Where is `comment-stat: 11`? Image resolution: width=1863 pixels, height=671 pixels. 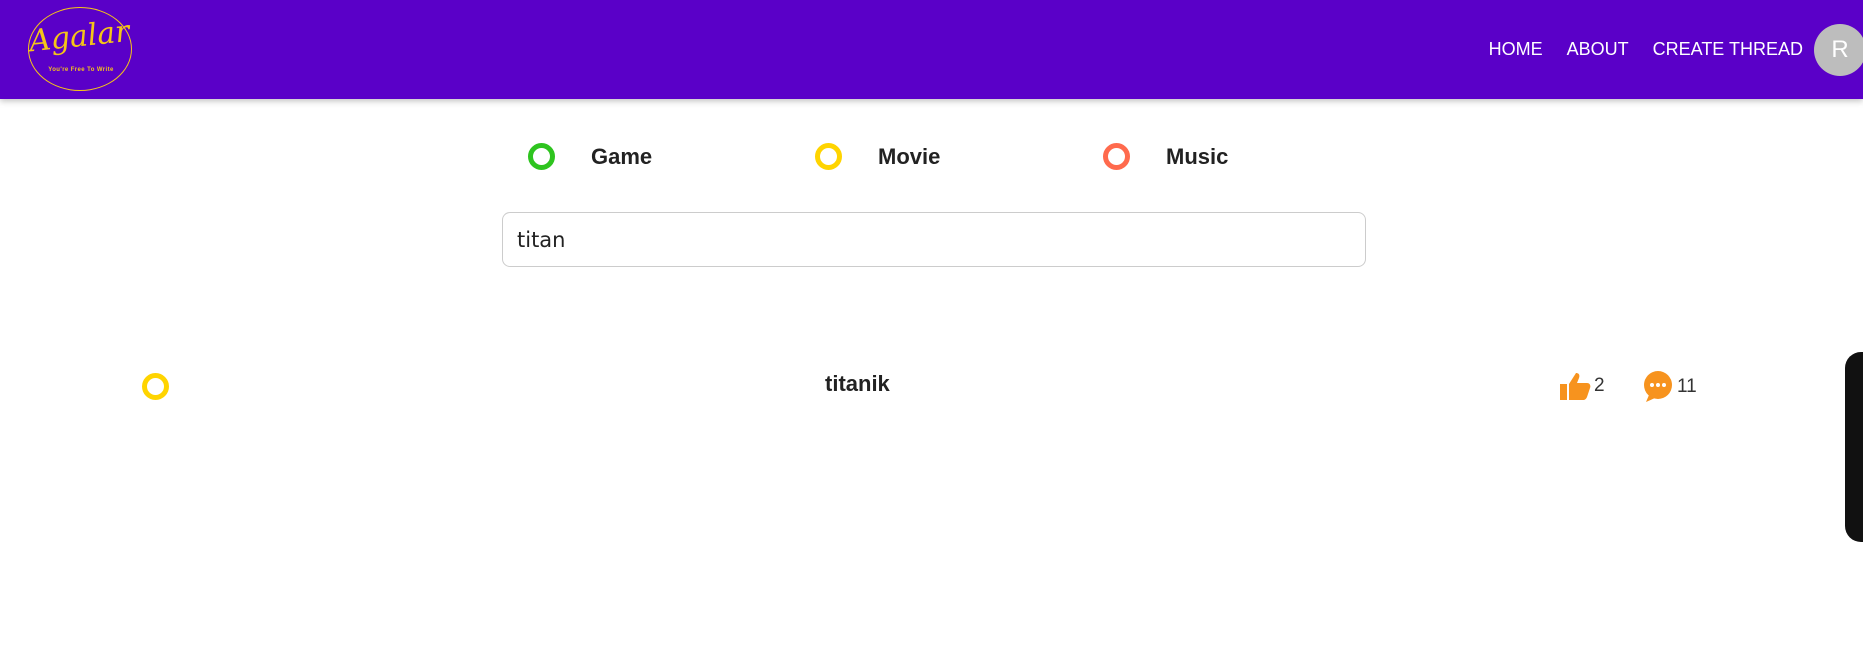 comment-stat: 11 is located at coordinates (1669, 387).